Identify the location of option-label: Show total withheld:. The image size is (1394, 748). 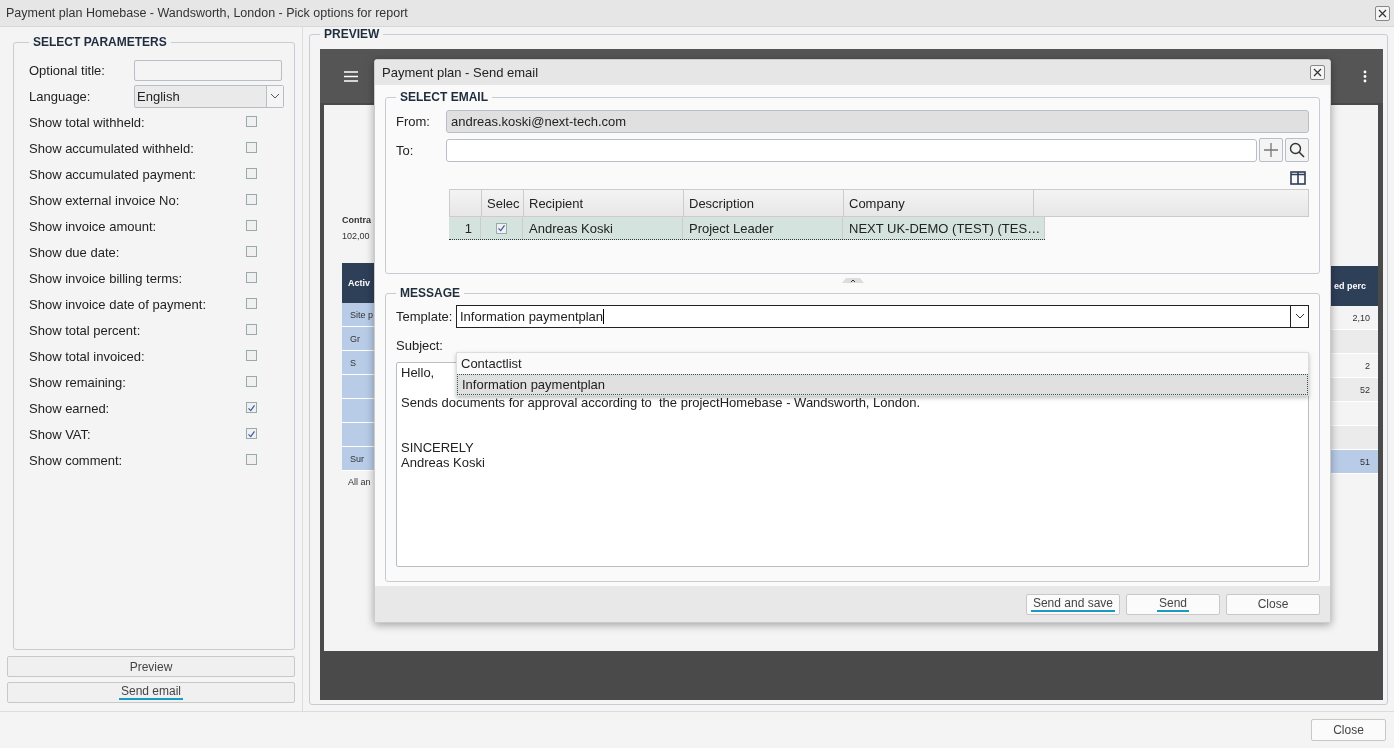
(87, 122).